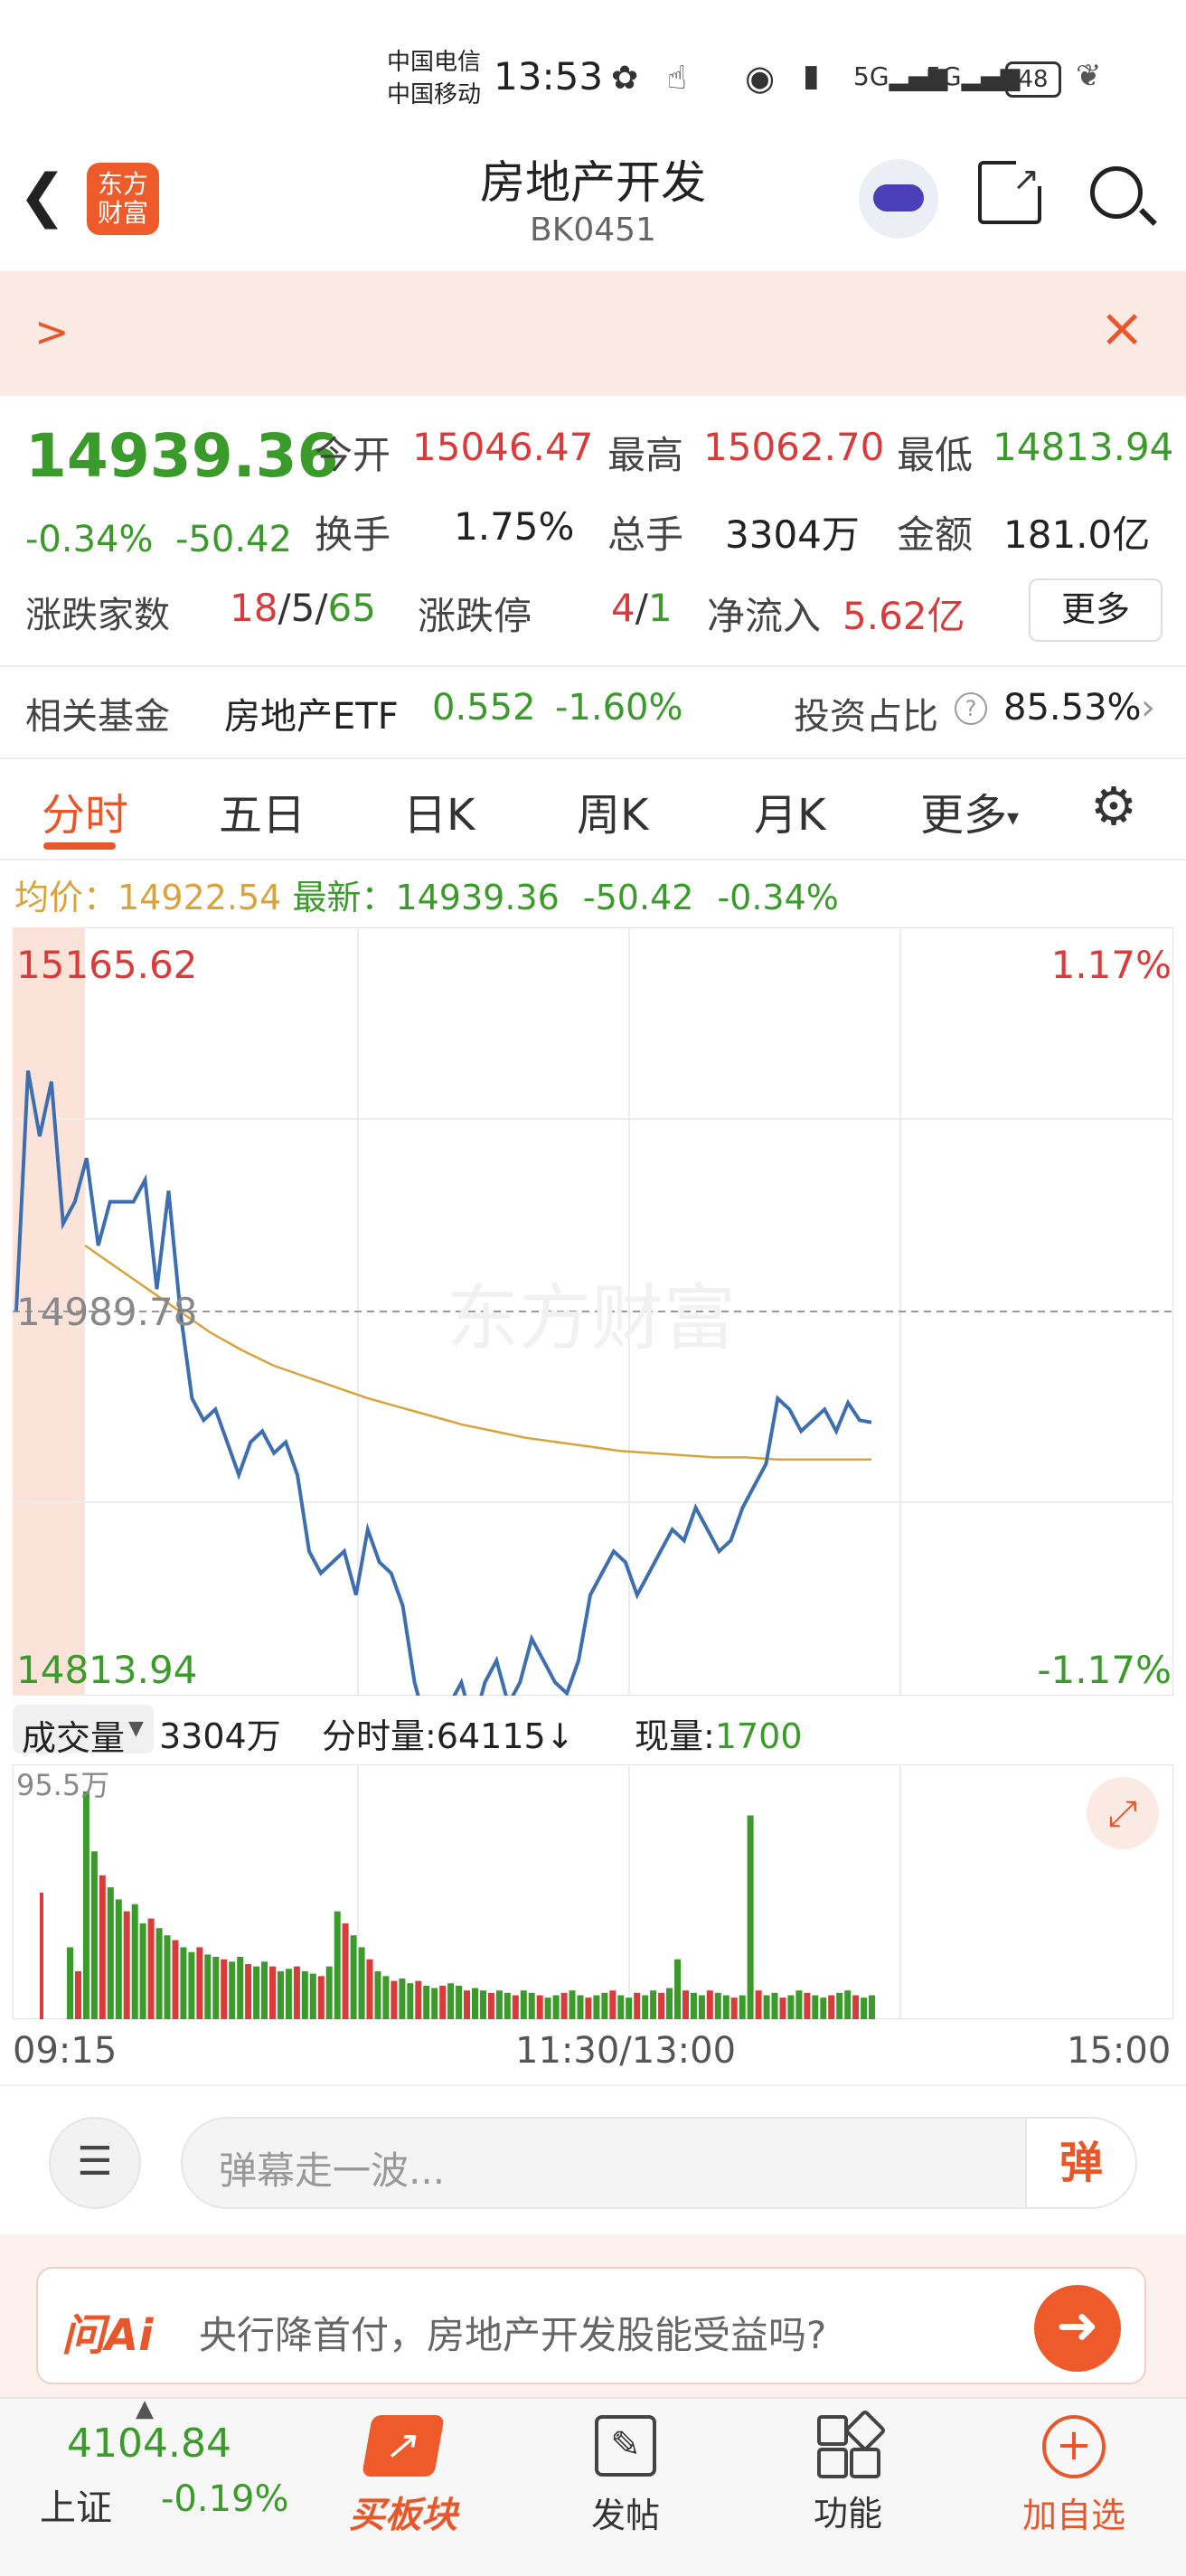 This screenshot has width=1186, height=2576. What do you see at coordinates (1113, 807) in the screenshot?
I see `settings-gear-icon: ⚙` at bounding box center [1113, 807].